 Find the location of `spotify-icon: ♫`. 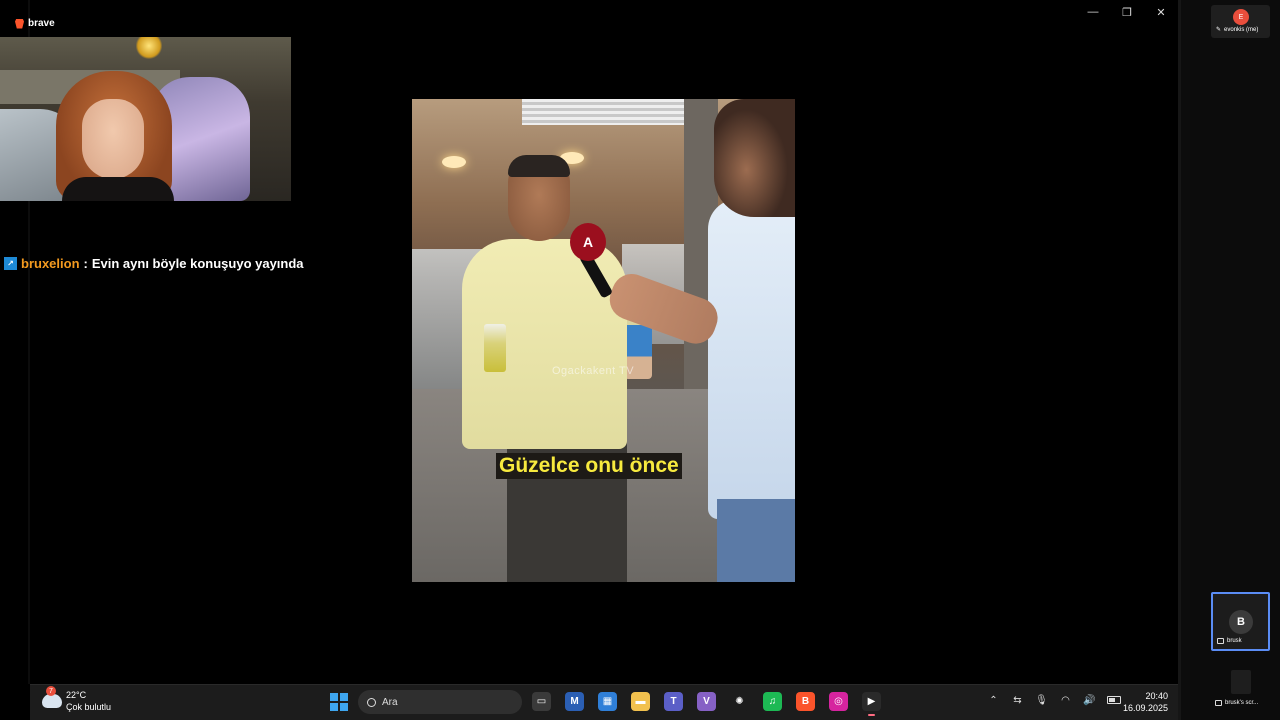

spotify-icon: ♫ is located at coordinates (772, 701).